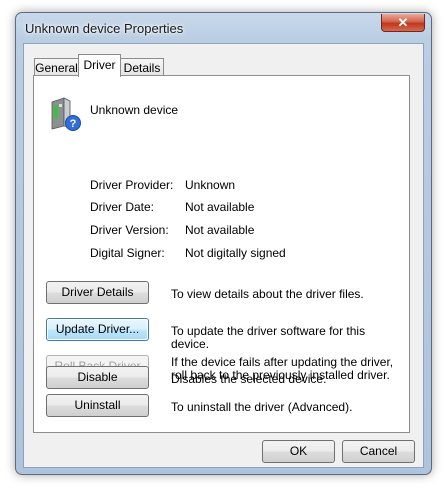 The height and width of the screenshot is (491, 447). I want to click on driver-date-label: Driver Date:, so click(122, 207).